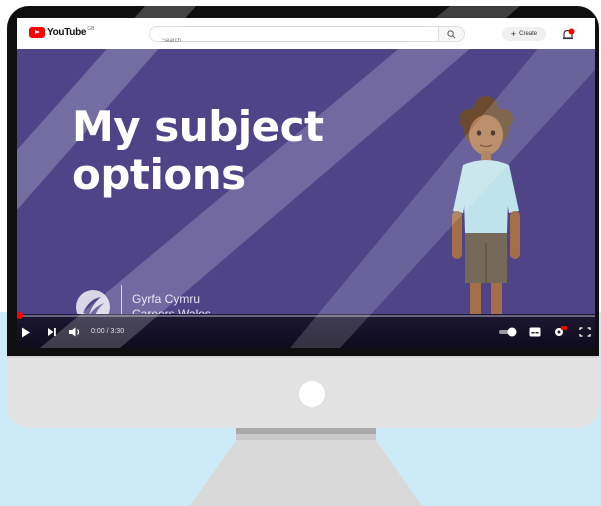 The width and height of the screenshot is (601, 506). What do you see at coordinates (568, 34) in the screenshot?
I see `notifications-bell-icon` at bounding box center [568, 34].